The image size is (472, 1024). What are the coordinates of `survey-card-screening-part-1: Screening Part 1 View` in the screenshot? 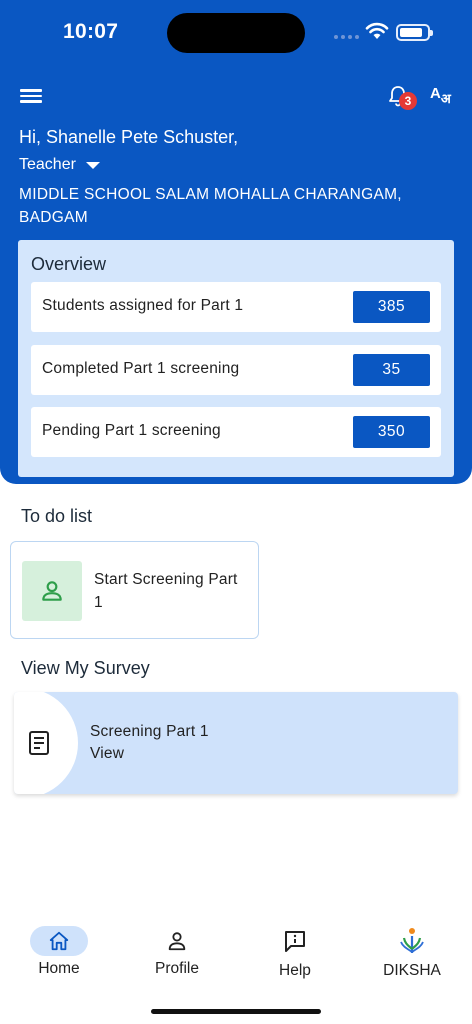 It's located at (236, 743).